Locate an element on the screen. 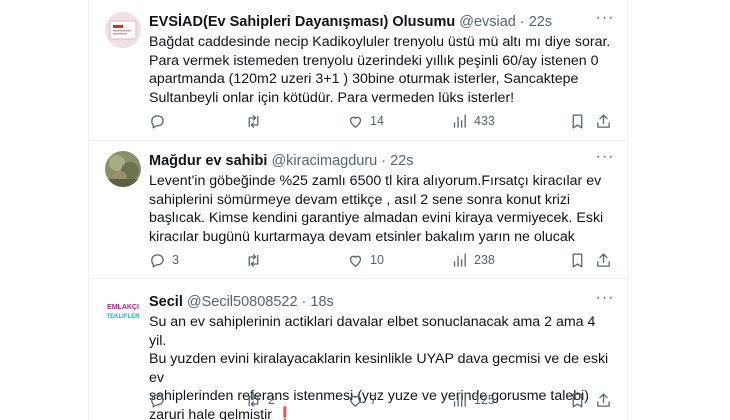  tweet-header: Mağdur ev sahibi @kiracimagduru · 22s is located at coordinates (382, 160).